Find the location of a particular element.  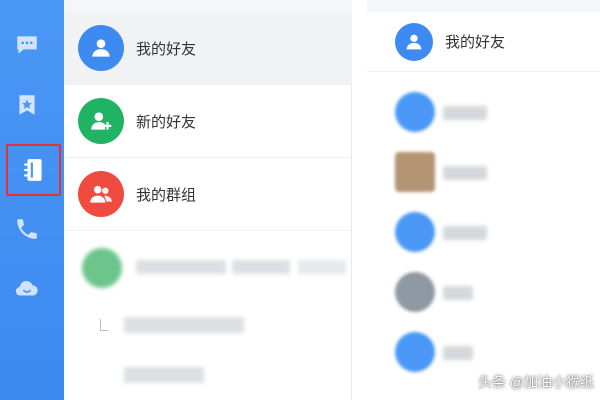

blurred-group-row is located at coordinates (208, 267).